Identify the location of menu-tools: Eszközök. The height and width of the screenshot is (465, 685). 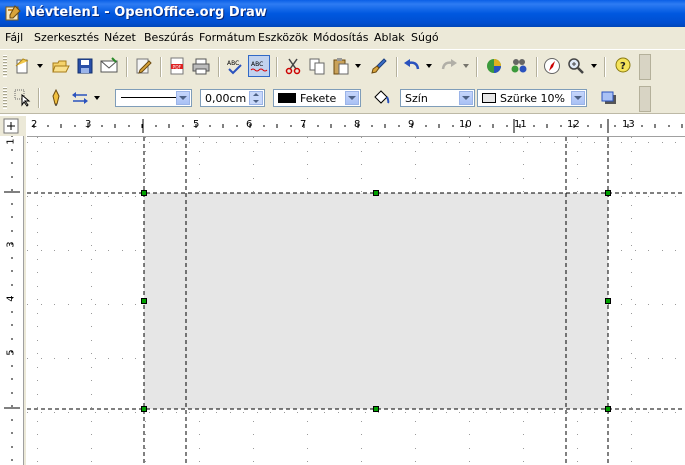
(283, 37).